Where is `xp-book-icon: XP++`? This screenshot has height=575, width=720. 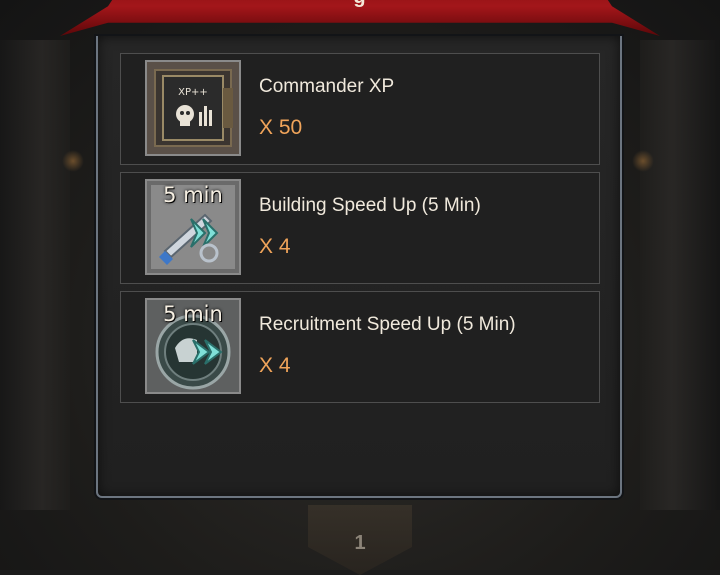
xp-book-icon: XP++ is located at coordinates (193, 108).